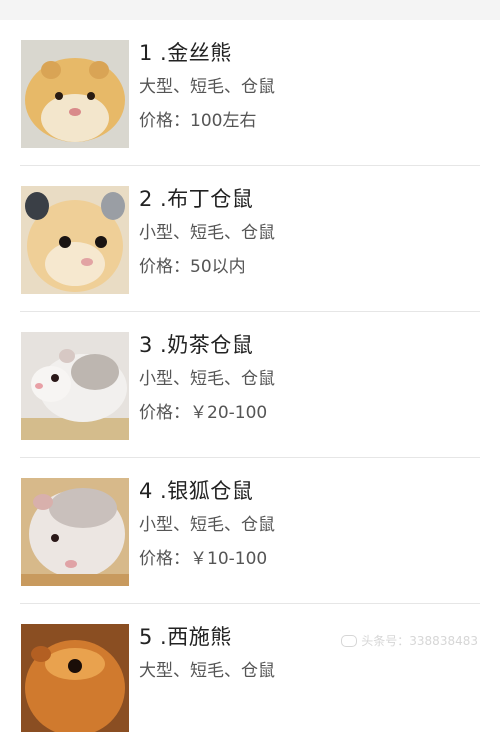 The image size is (500, 750). Describe the element at coordinates (196, 344) in the screenshot. I see `item-title: 3 .奶茶仓鼠` at that location.